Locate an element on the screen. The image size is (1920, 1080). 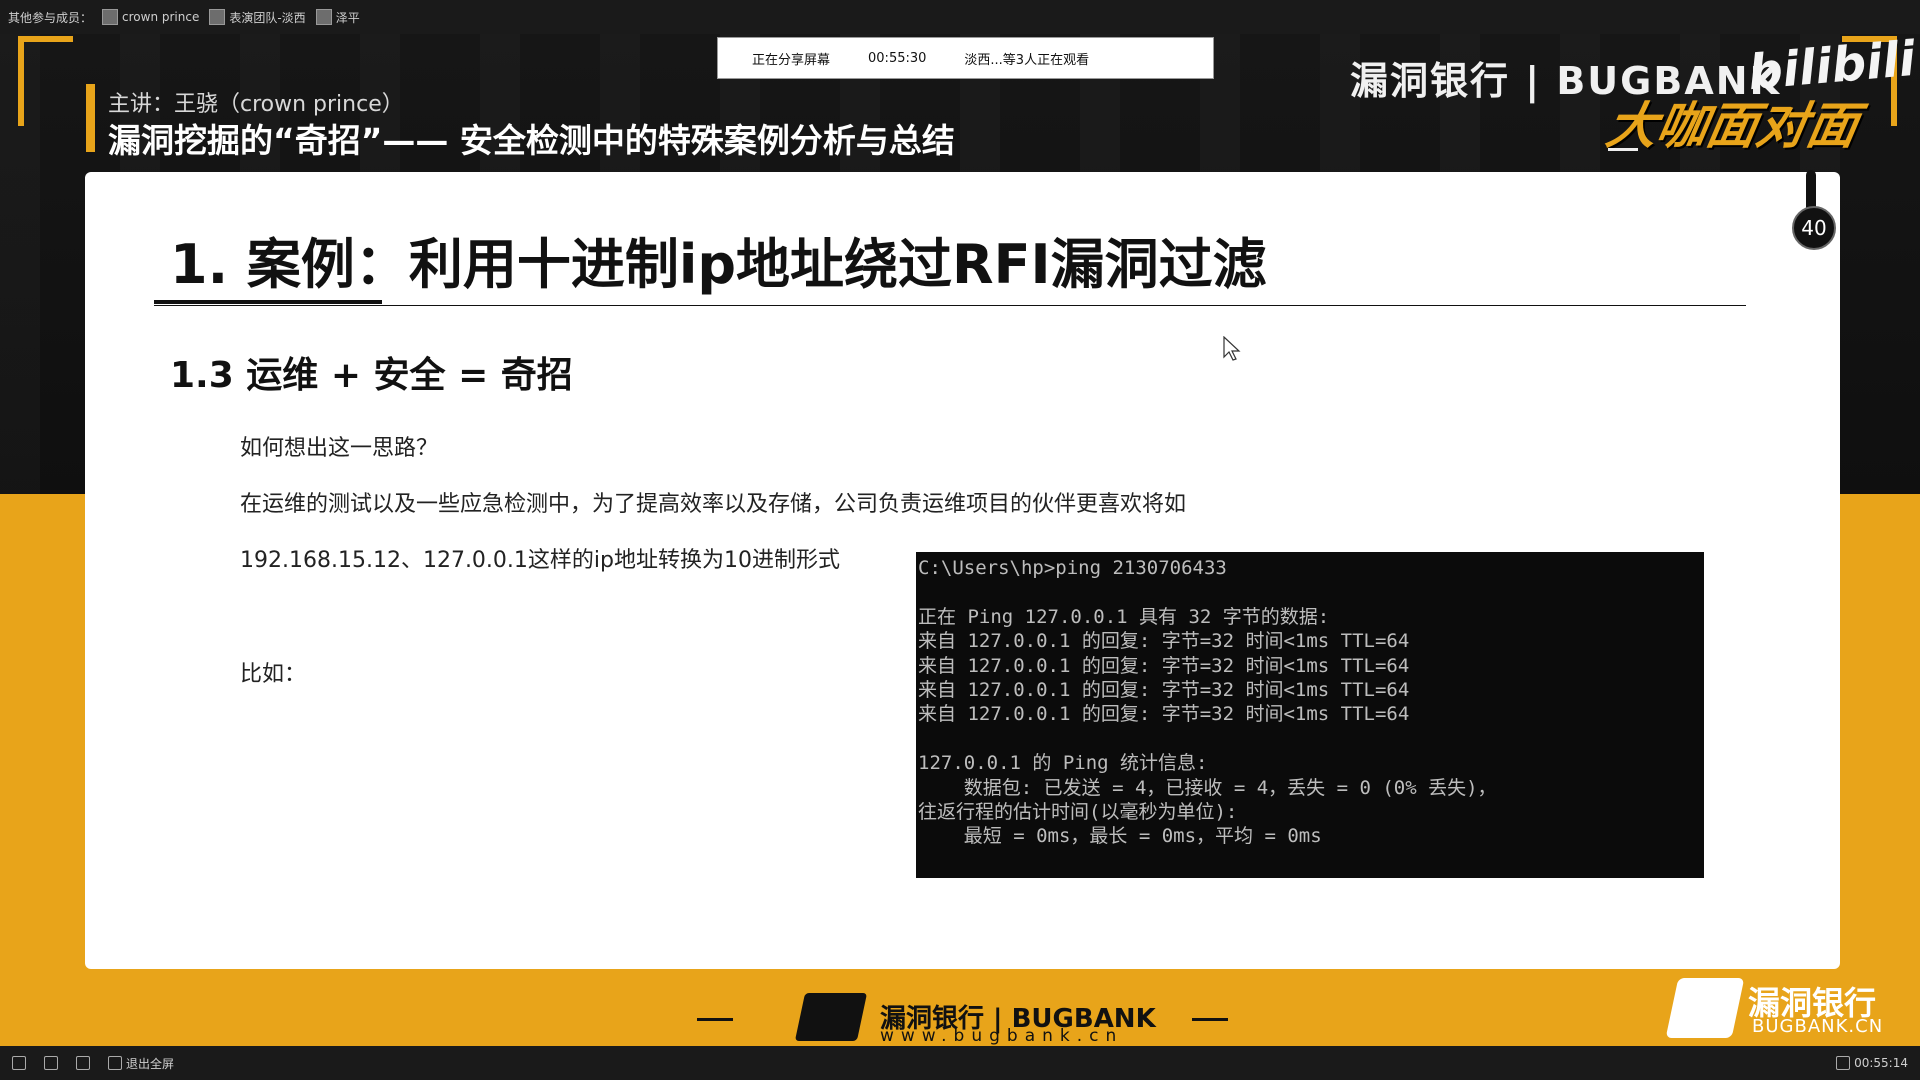
show-name: 大咖面对面 is located at coordinates (1732, 126).